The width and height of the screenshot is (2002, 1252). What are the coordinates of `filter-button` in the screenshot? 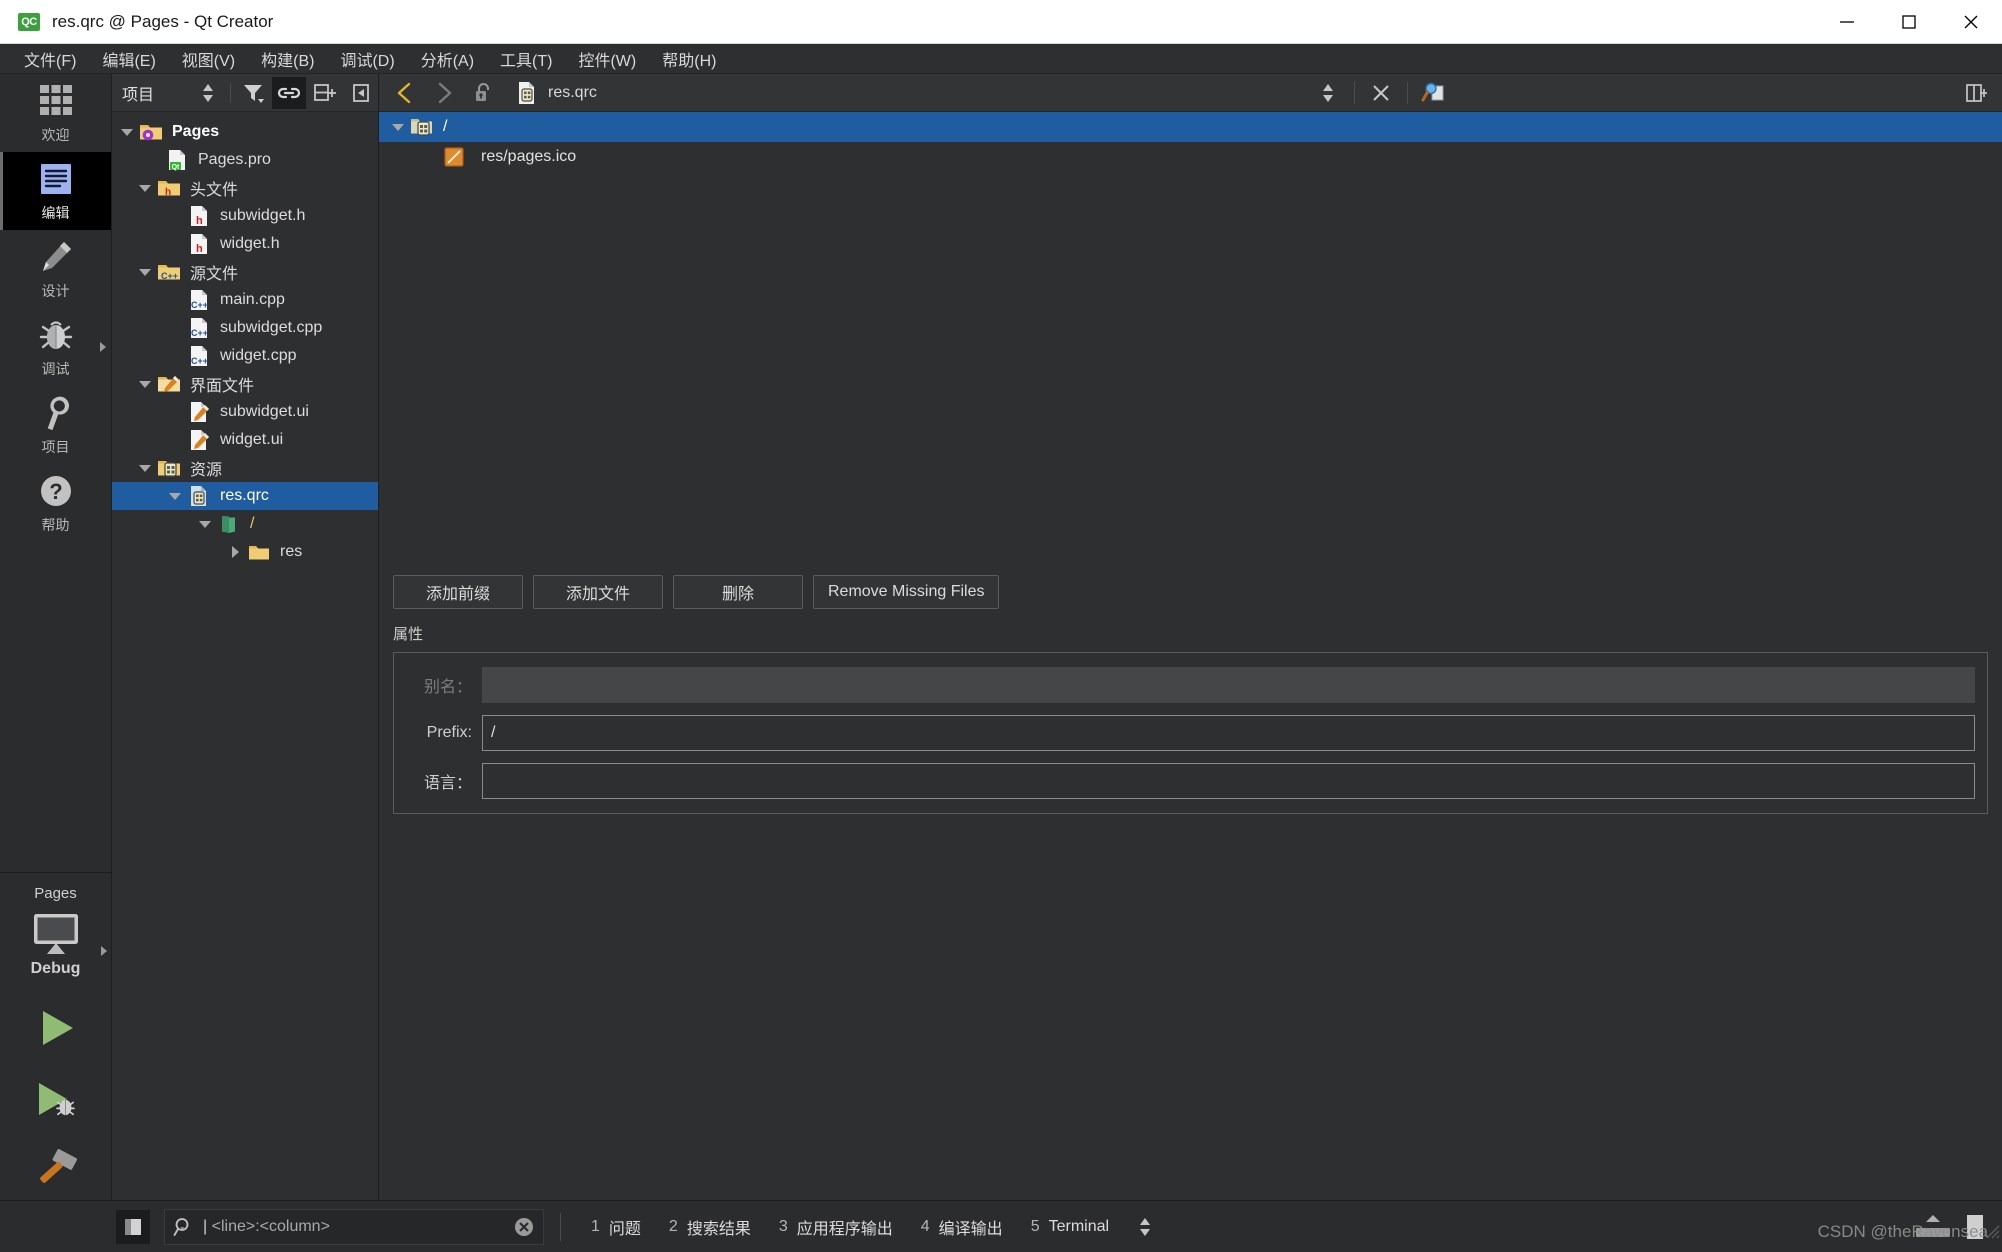 It's located at (253, 93).